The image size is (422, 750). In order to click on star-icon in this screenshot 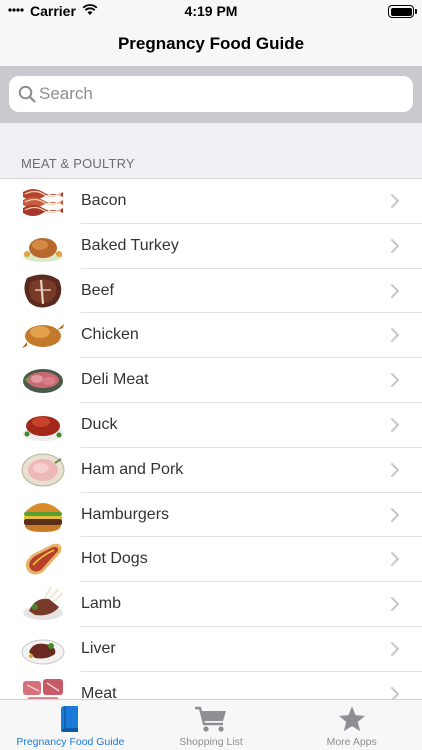, I will do `click(352, 721)`.